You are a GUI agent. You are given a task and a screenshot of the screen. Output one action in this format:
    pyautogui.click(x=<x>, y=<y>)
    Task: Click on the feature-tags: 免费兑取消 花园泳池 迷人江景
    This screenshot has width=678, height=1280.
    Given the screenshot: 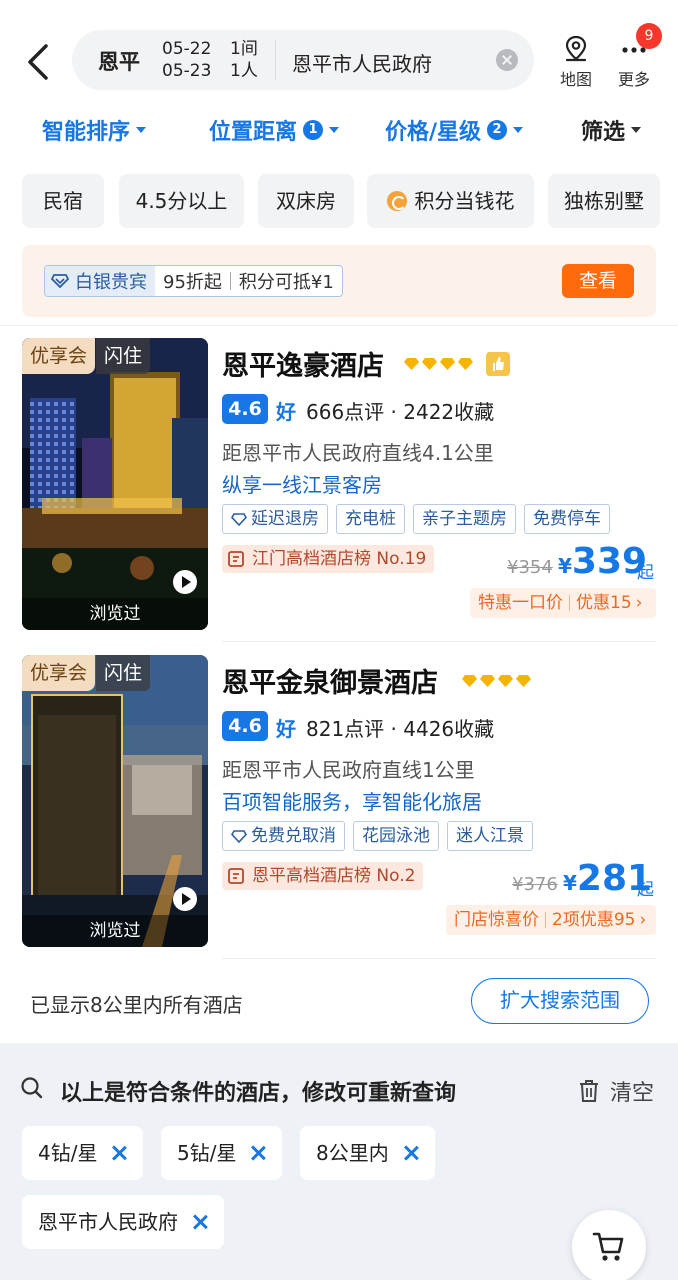 What is the action you would take?
    pyautogui.click(x=377, y=836)
    